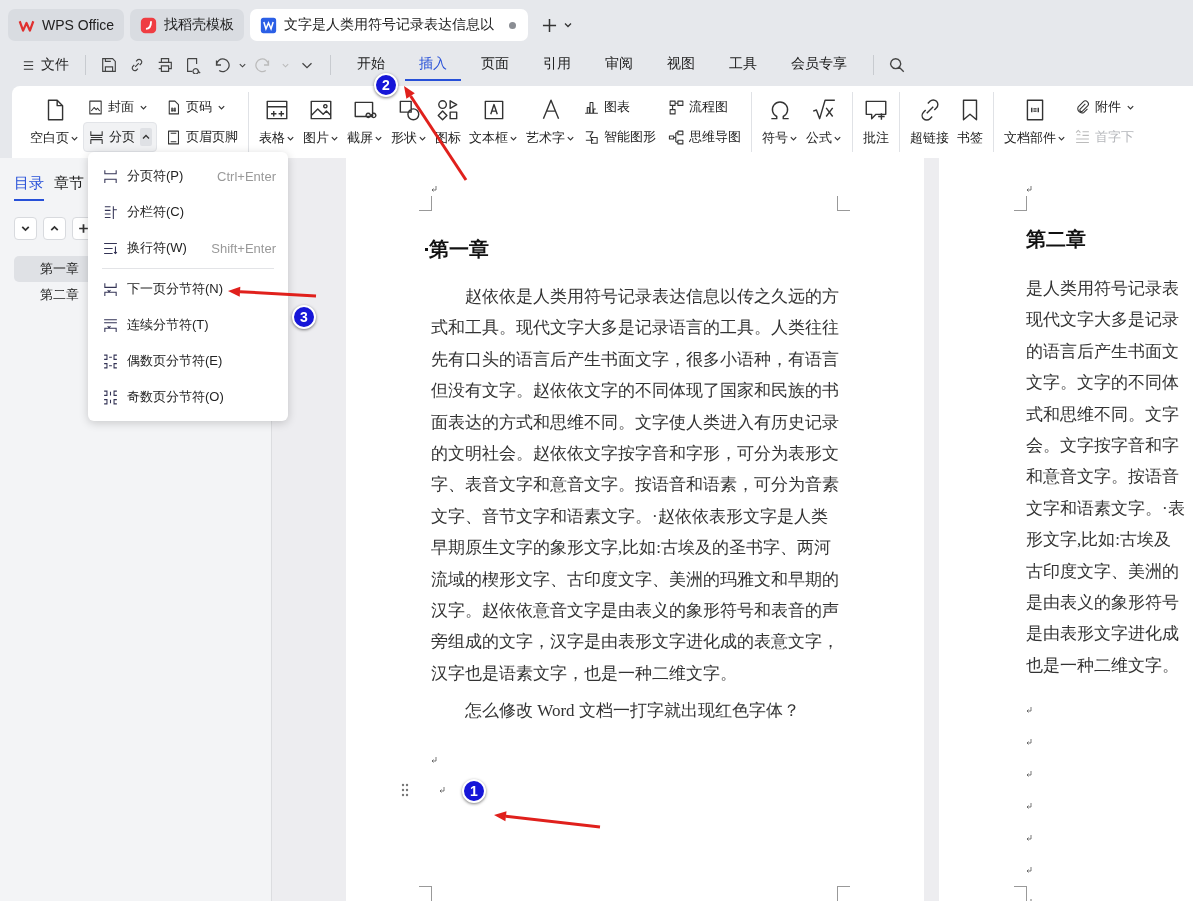  Describe the element at coordinates (632, 711) in the screenshot. I see `body-paragraph: 怎么修改 Word 文档一打字就出现红色字体？` at that location.